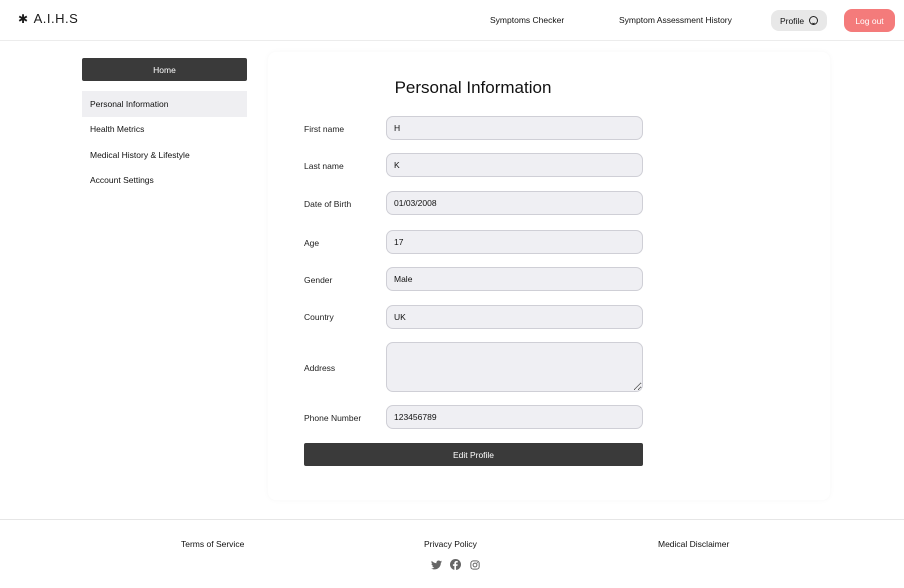  I want to click on age-label: Age, so click(312, 243).